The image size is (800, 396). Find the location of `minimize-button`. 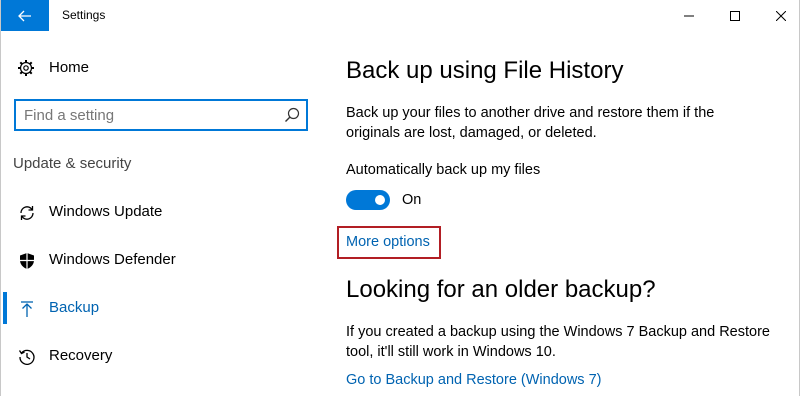

minimize-button is located at coordinates (689, 15).